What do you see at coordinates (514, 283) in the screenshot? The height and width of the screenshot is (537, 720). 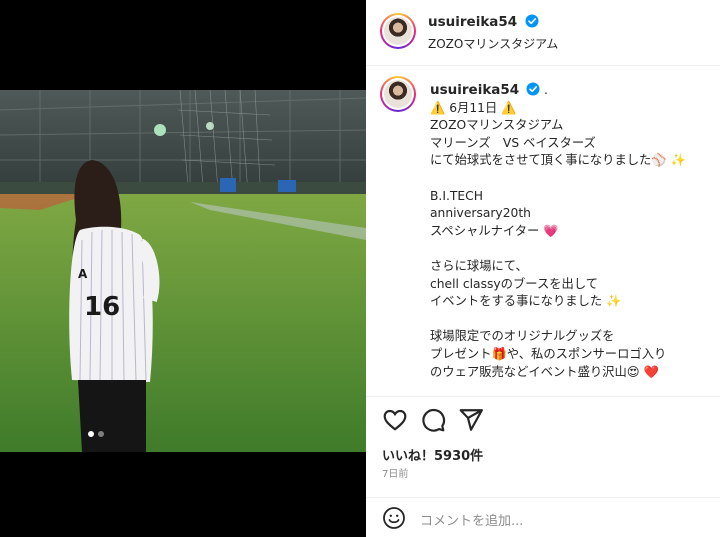 I see `caption-line: chell classyのブースを出して` at bounding box center [514, 283].